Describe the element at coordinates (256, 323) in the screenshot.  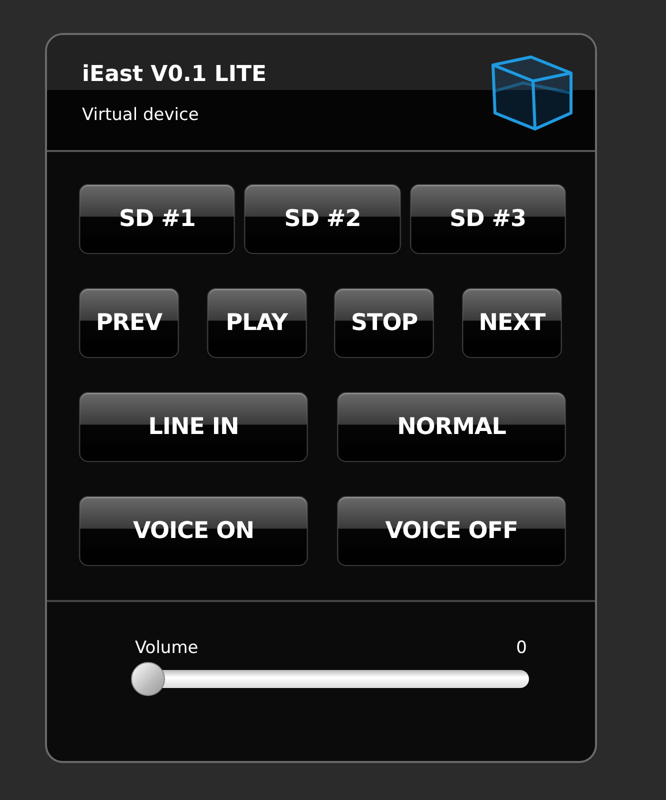
I see `control-button: PLAY` at that location.